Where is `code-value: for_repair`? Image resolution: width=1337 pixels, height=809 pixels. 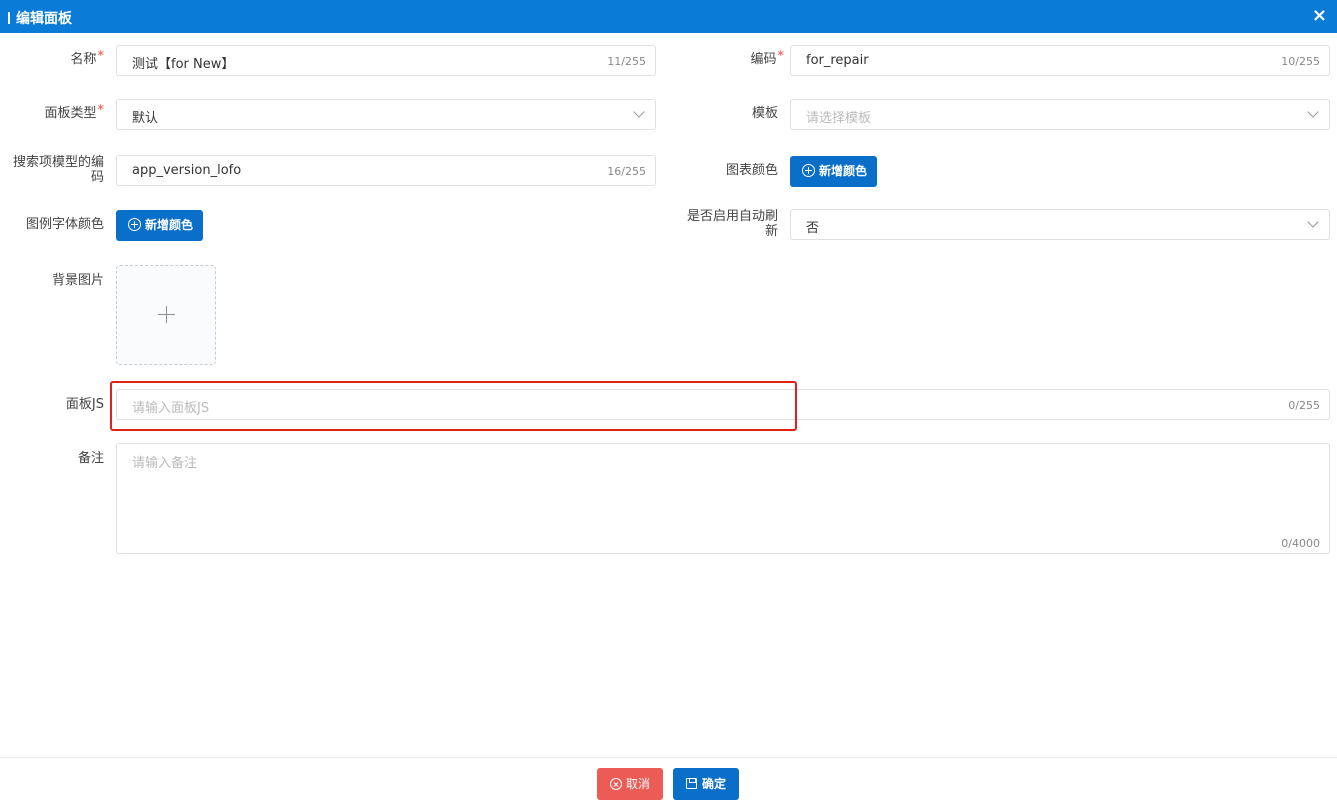 code-value: for_repair is located at coordinates (837, 60).